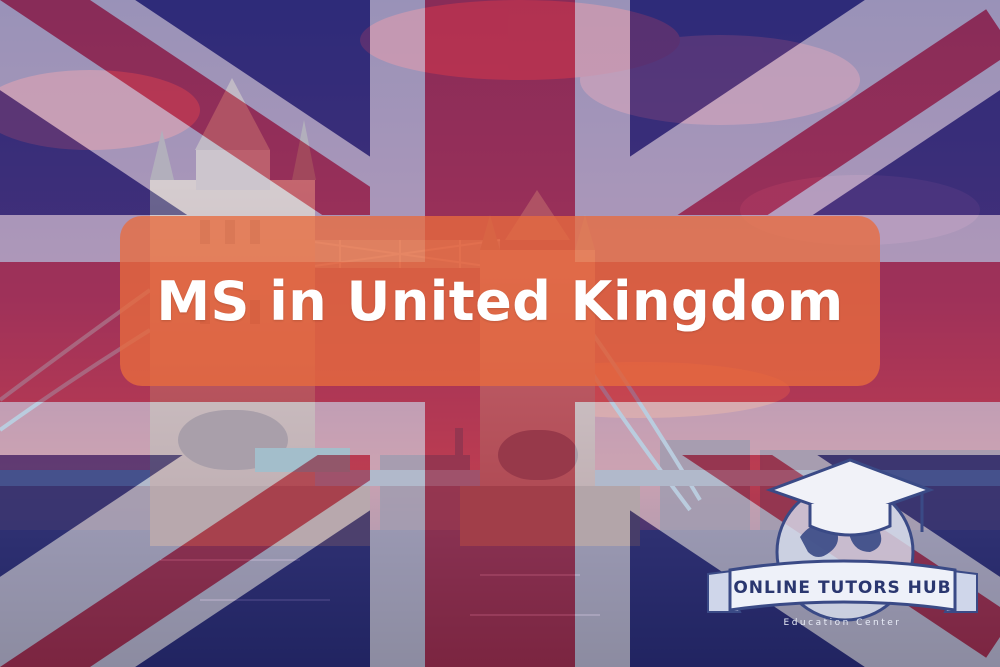 The width and height of the screenshot is (1000, 667). Describe the element at coordinates (842, 588) in the screenshot. I see `logo-name: ONLINE TUTORS HUB` at that location.